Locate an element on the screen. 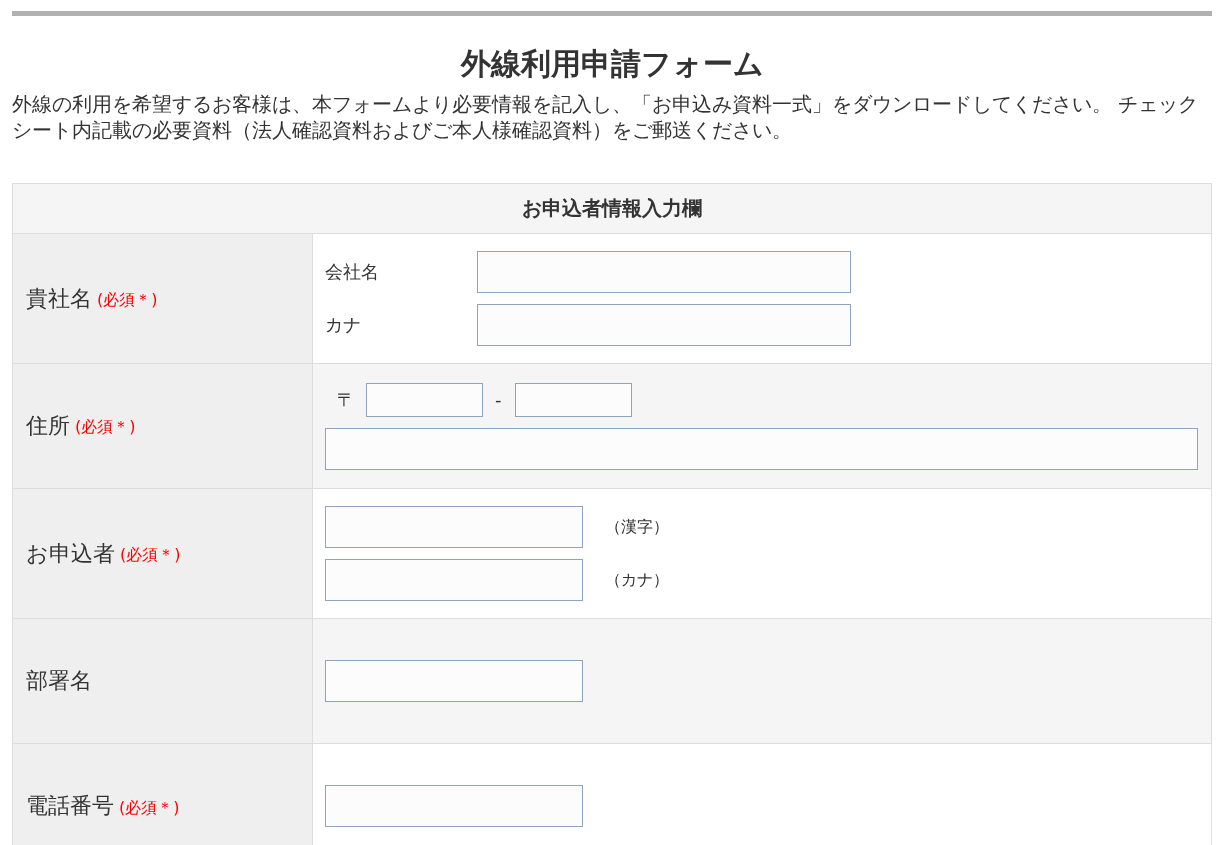 This screenshot has width=1228, height=845. field-label: 住所 is located at coordinates (48, 426).